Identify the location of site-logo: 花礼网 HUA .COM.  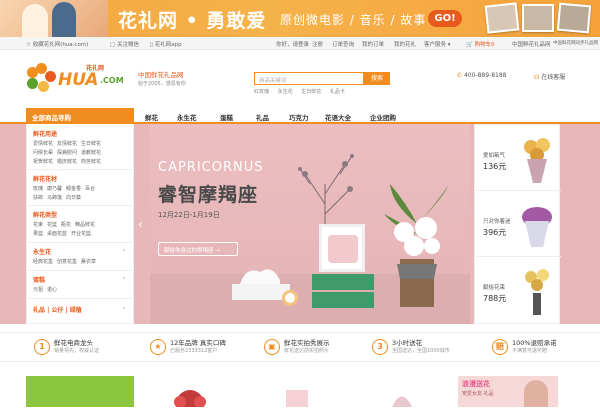
(81, 78).